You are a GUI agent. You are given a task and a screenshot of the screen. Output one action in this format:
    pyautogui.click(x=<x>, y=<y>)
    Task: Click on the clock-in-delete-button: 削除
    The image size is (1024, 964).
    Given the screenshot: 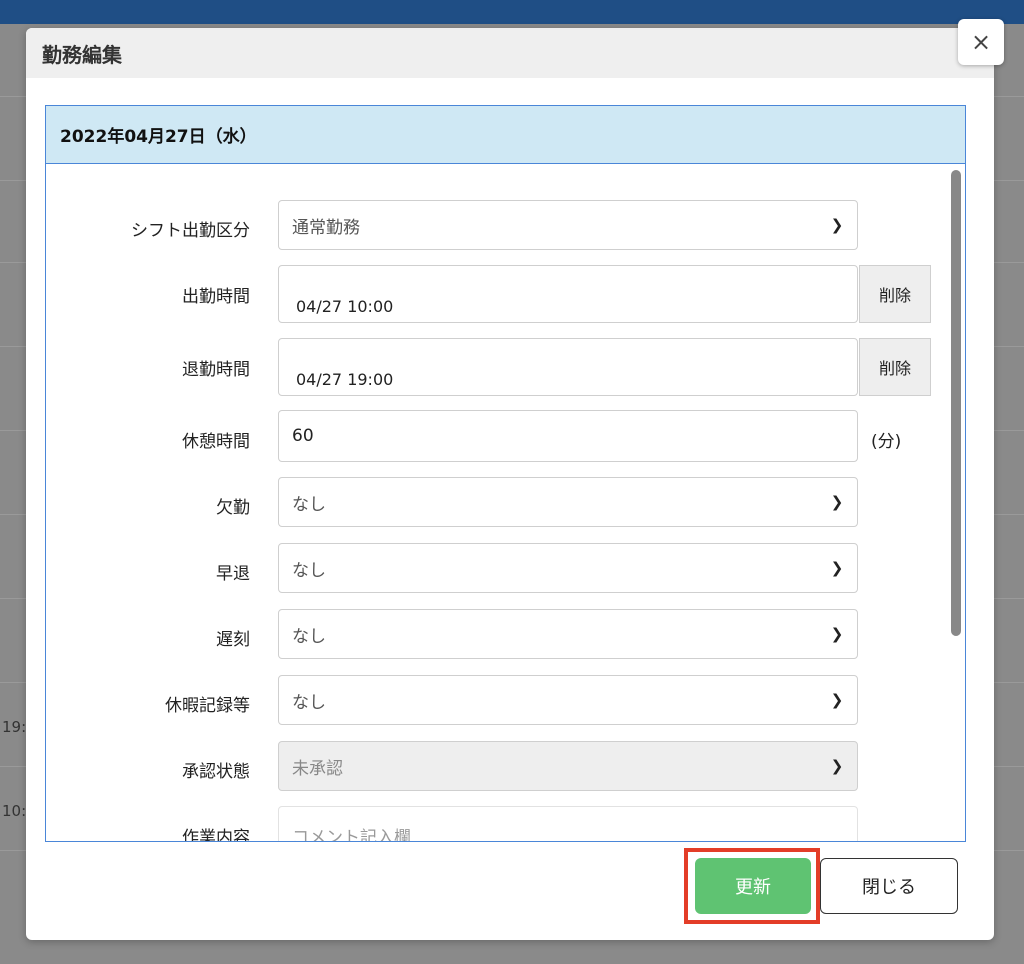 What is the action you would take?
    pyautogui.click(x=895, y=294)
    